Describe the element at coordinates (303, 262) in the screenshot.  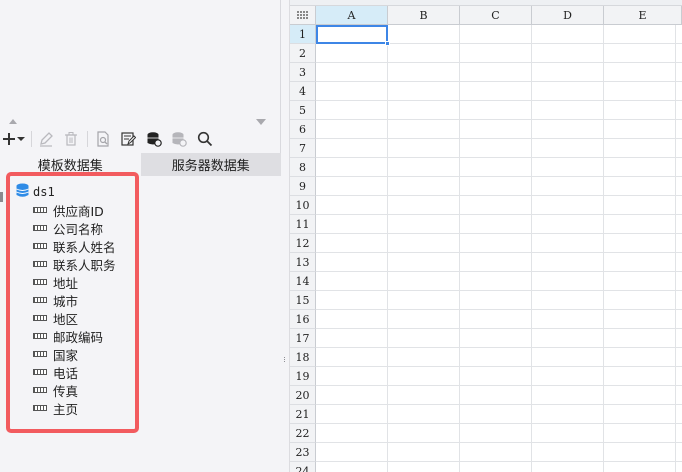
I see `row-header: 13` at that location.